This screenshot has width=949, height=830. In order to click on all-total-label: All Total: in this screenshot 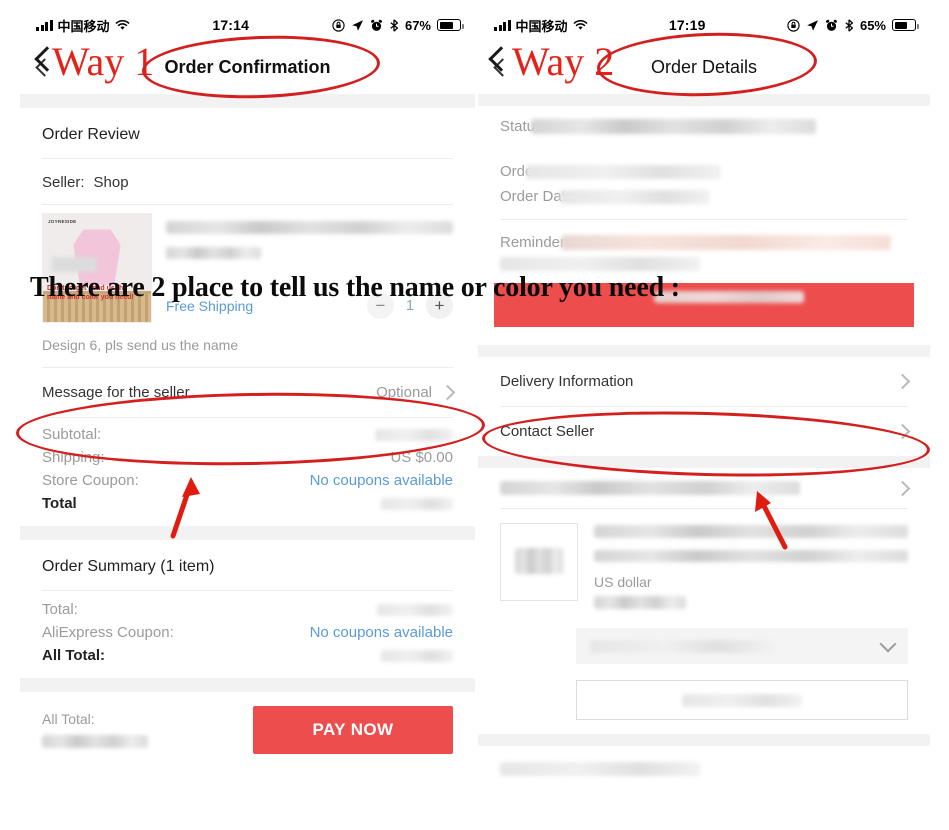, I will do `click(74, 655)`.